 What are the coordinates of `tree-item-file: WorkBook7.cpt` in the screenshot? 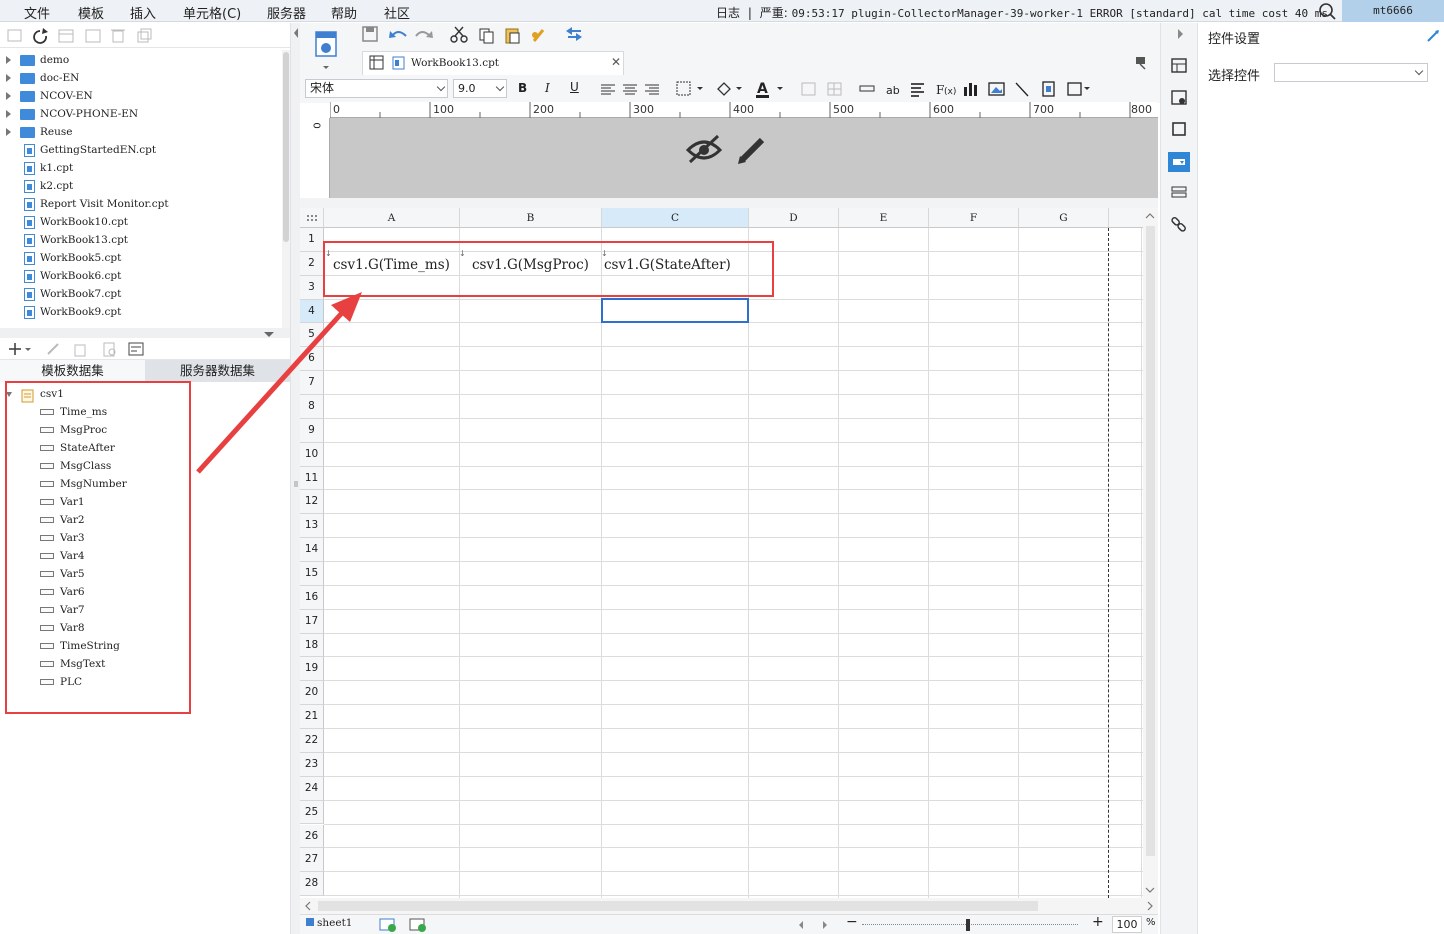 It's located at (141, 295).